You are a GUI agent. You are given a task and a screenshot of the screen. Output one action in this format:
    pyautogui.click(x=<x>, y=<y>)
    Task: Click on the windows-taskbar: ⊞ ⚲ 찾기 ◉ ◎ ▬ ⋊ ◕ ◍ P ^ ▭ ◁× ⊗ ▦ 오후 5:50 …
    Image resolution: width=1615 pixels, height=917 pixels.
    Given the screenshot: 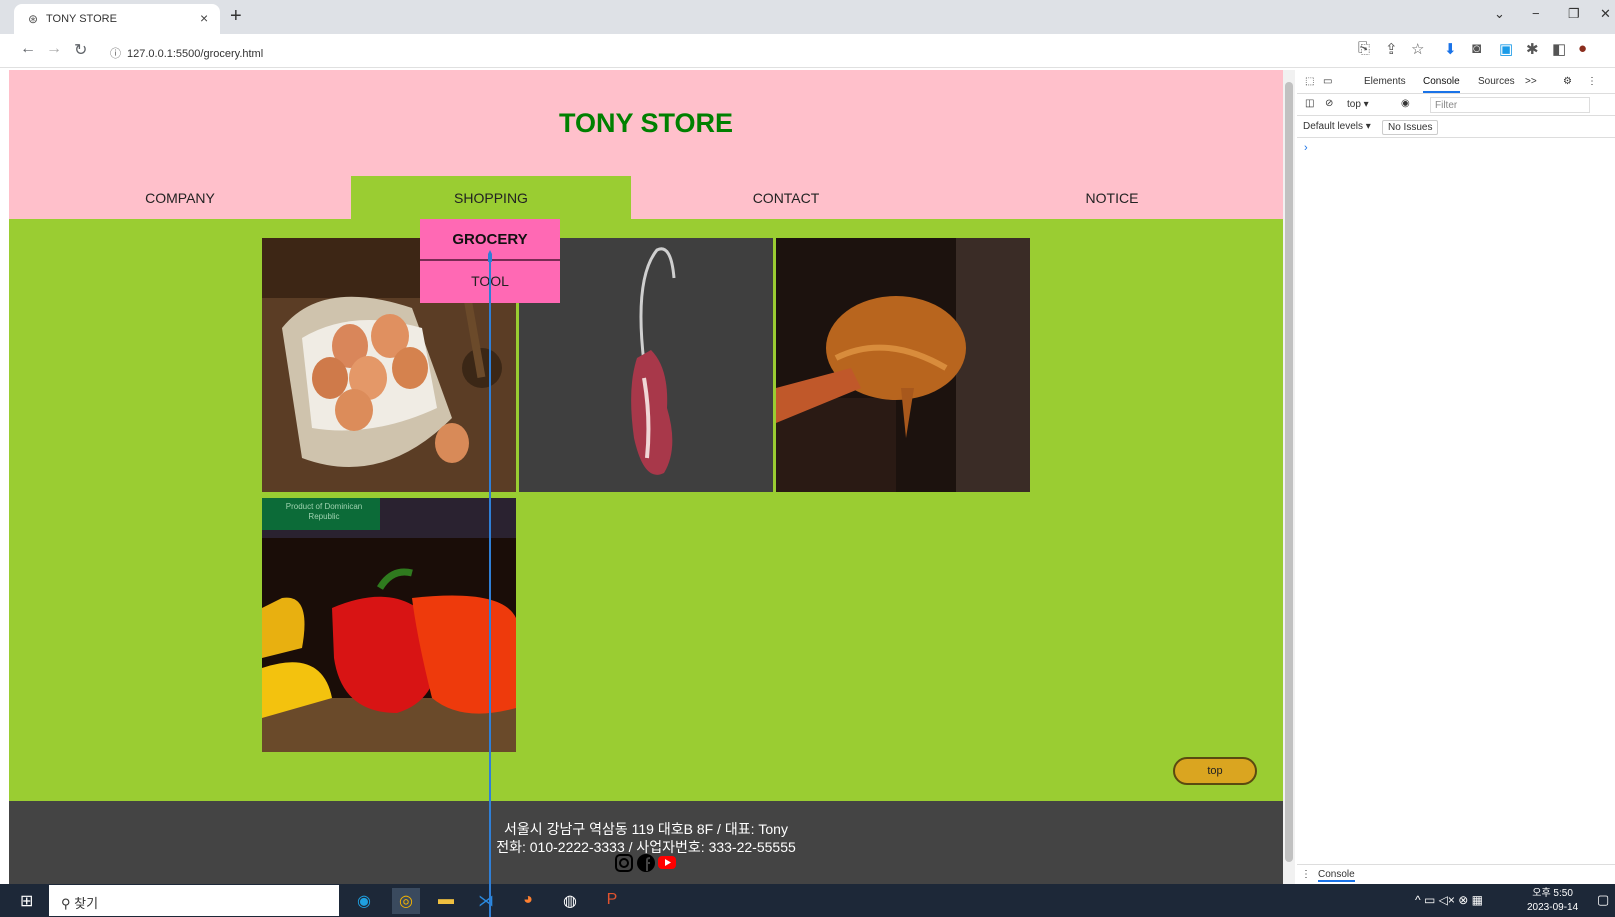 What is the action you would take?
    pyautogui.click(x=807, y=900)
    